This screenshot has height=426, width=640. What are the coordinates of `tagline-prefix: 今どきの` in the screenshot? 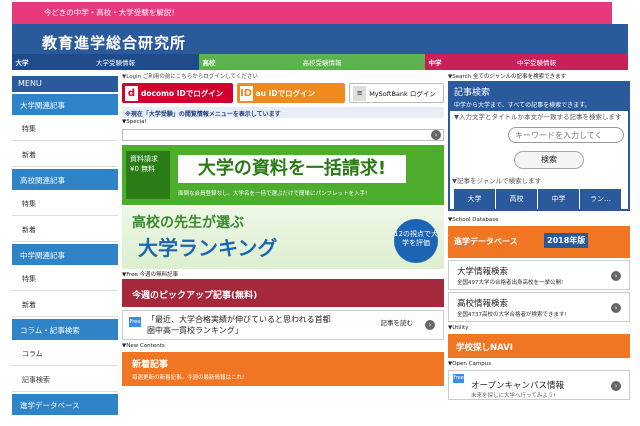 It's located at (59, 12).